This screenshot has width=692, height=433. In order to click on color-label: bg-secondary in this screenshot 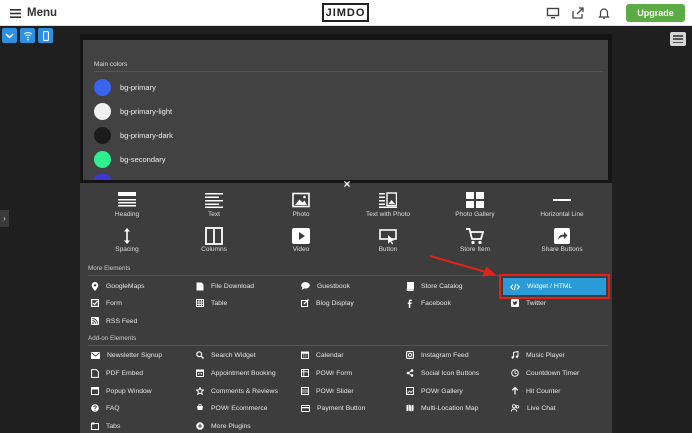, I will do `click(143, 159)`.